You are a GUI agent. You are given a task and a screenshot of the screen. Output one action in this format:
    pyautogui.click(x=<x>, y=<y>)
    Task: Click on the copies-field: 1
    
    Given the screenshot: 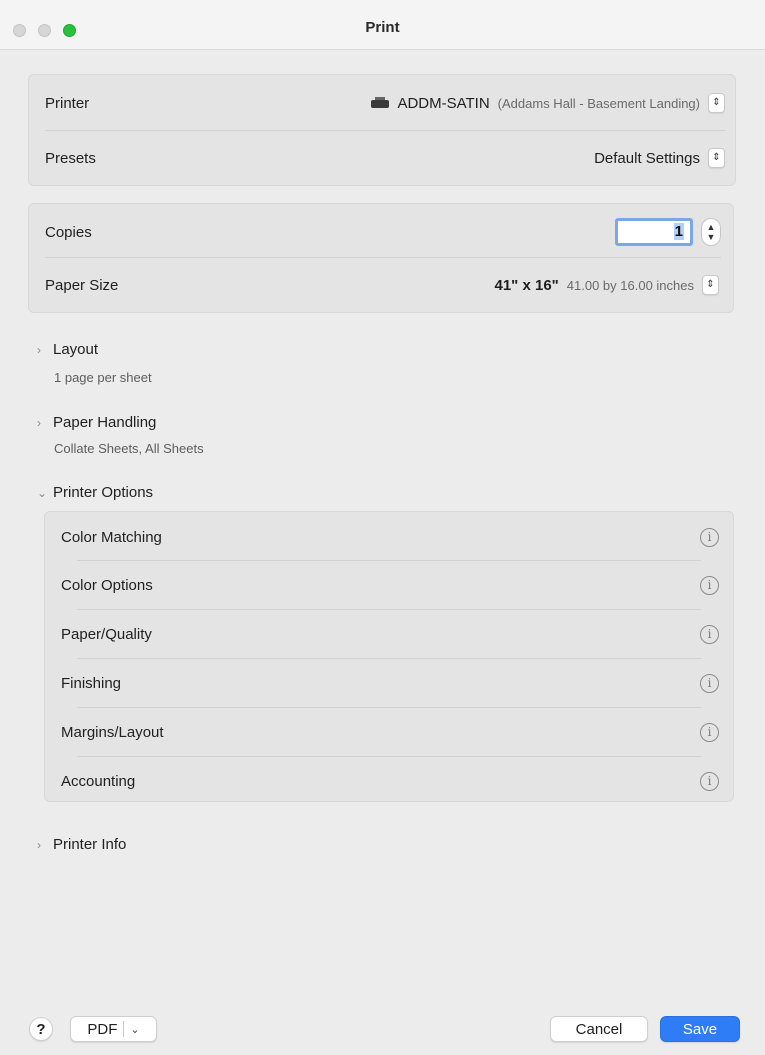 What is the action you would take?
    pyautogui.click(x=654, y=232)
    